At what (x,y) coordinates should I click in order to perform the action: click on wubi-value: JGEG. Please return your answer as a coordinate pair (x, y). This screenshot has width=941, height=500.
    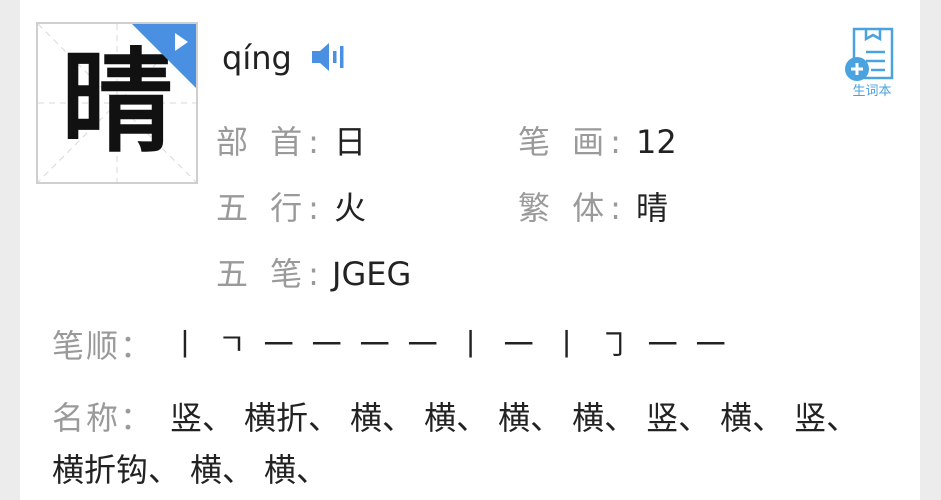
    Looking at the image, I should click on (372, 274).